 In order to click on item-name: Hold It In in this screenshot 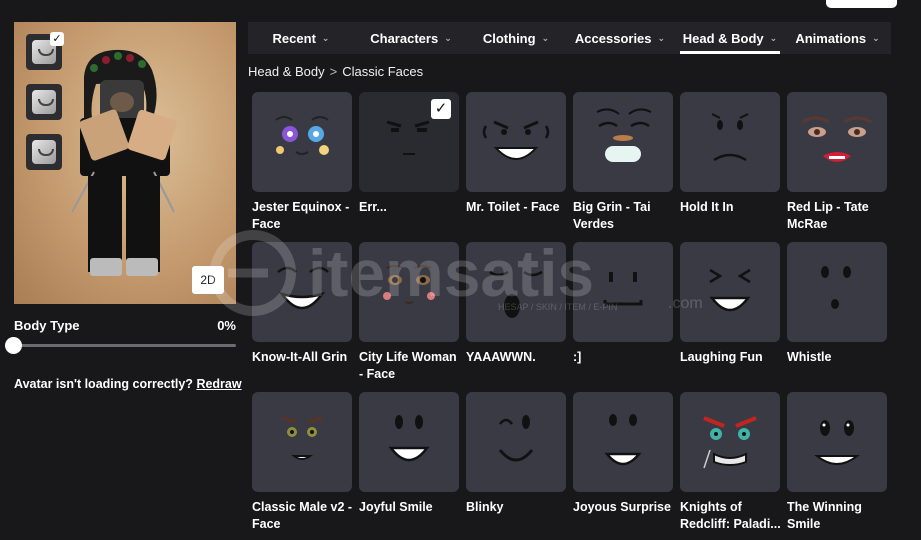, I will do `click(707, 207)`.